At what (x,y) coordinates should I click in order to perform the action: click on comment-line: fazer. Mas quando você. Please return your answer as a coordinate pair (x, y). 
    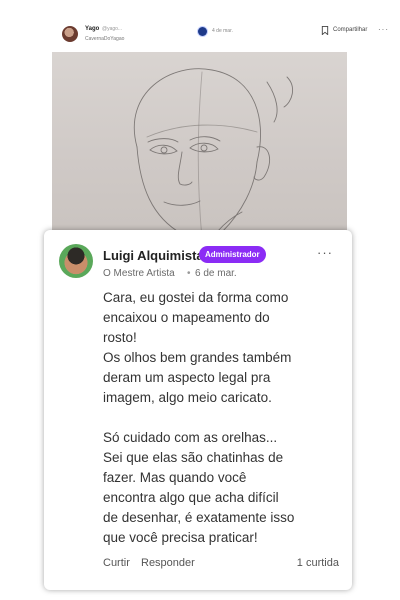
    Looking at the image, I should click on (175, 477).